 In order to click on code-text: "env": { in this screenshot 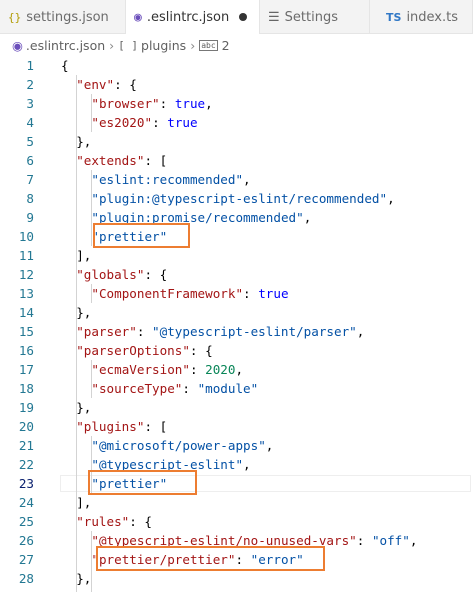, I will do `click(106, 84)`.